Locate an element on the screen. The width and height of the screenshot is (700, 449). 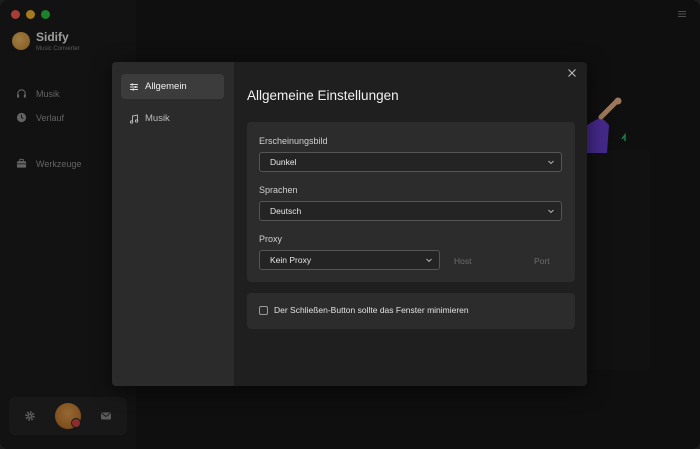
sliders-icon is located at coordinates (134, 86).